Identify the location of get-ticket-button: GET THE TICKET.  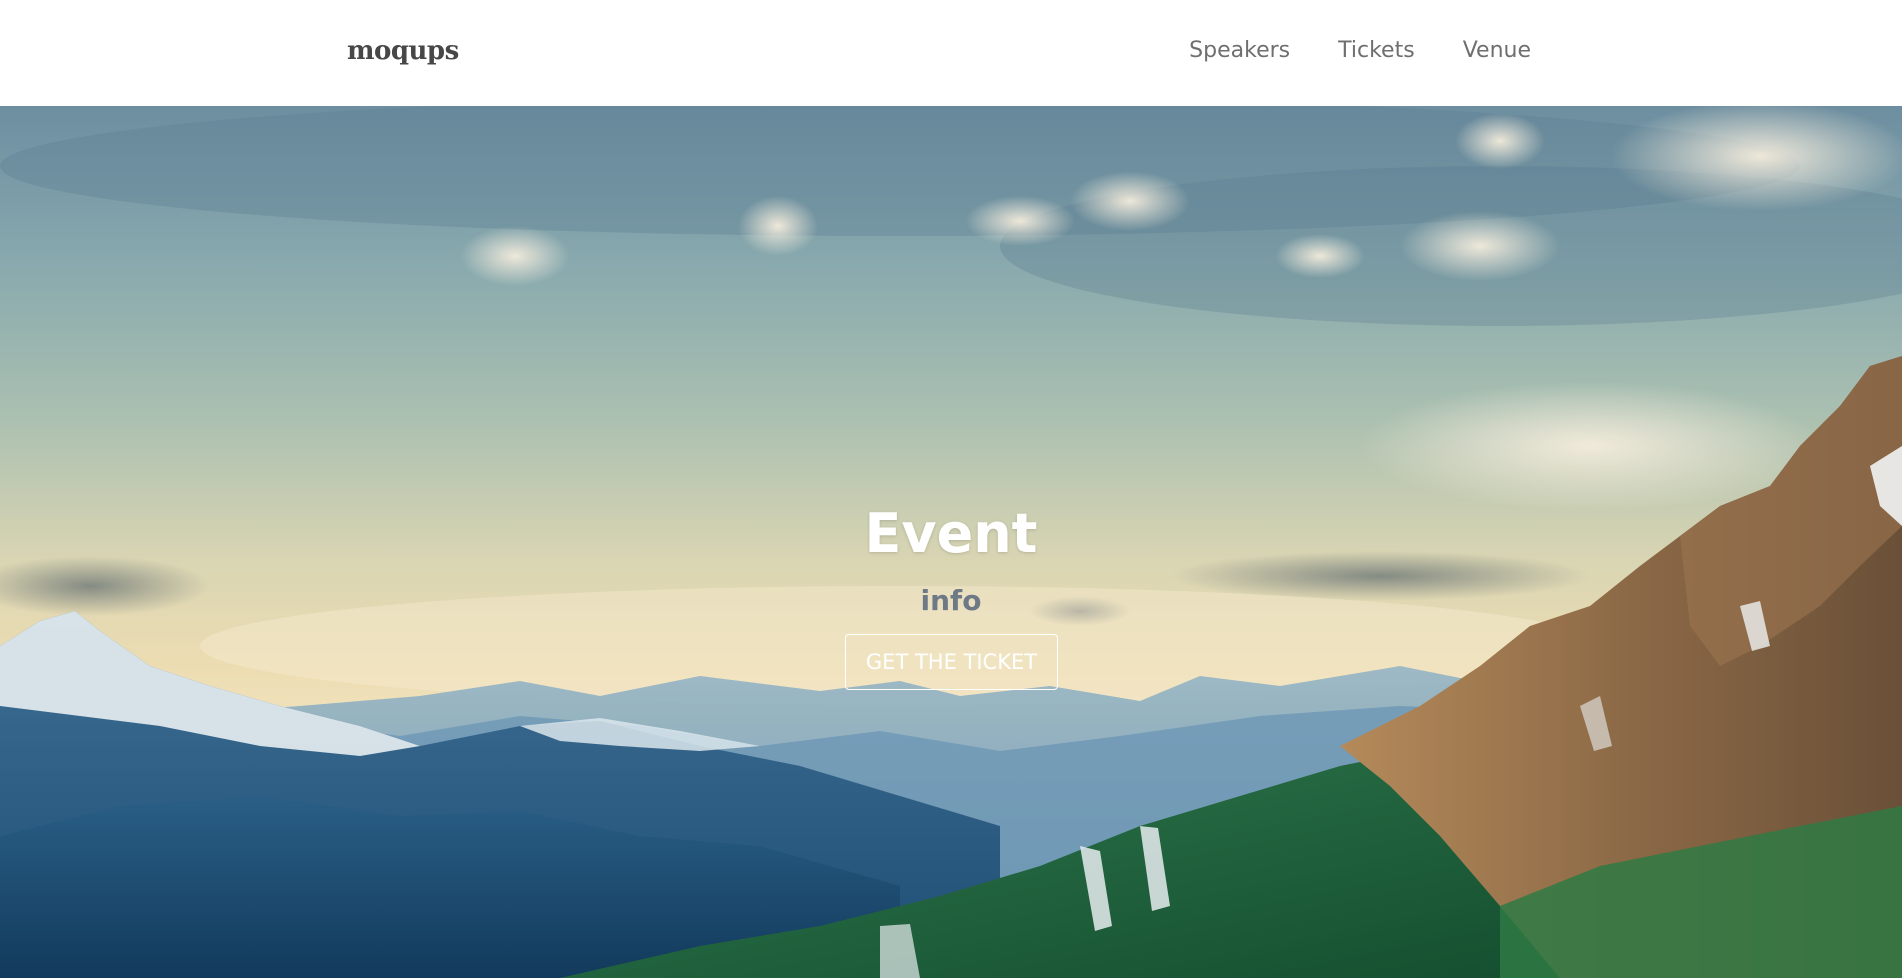
(951, 662).